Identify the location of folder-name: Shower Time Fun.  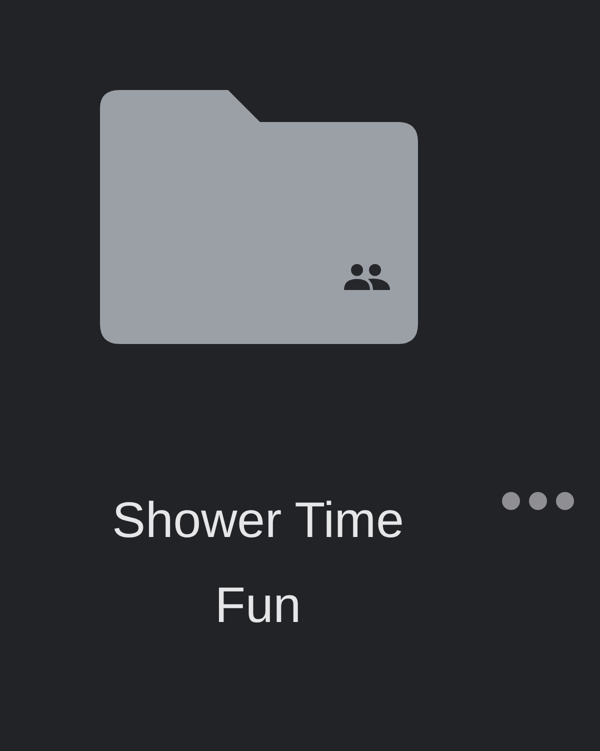
(258, 563).